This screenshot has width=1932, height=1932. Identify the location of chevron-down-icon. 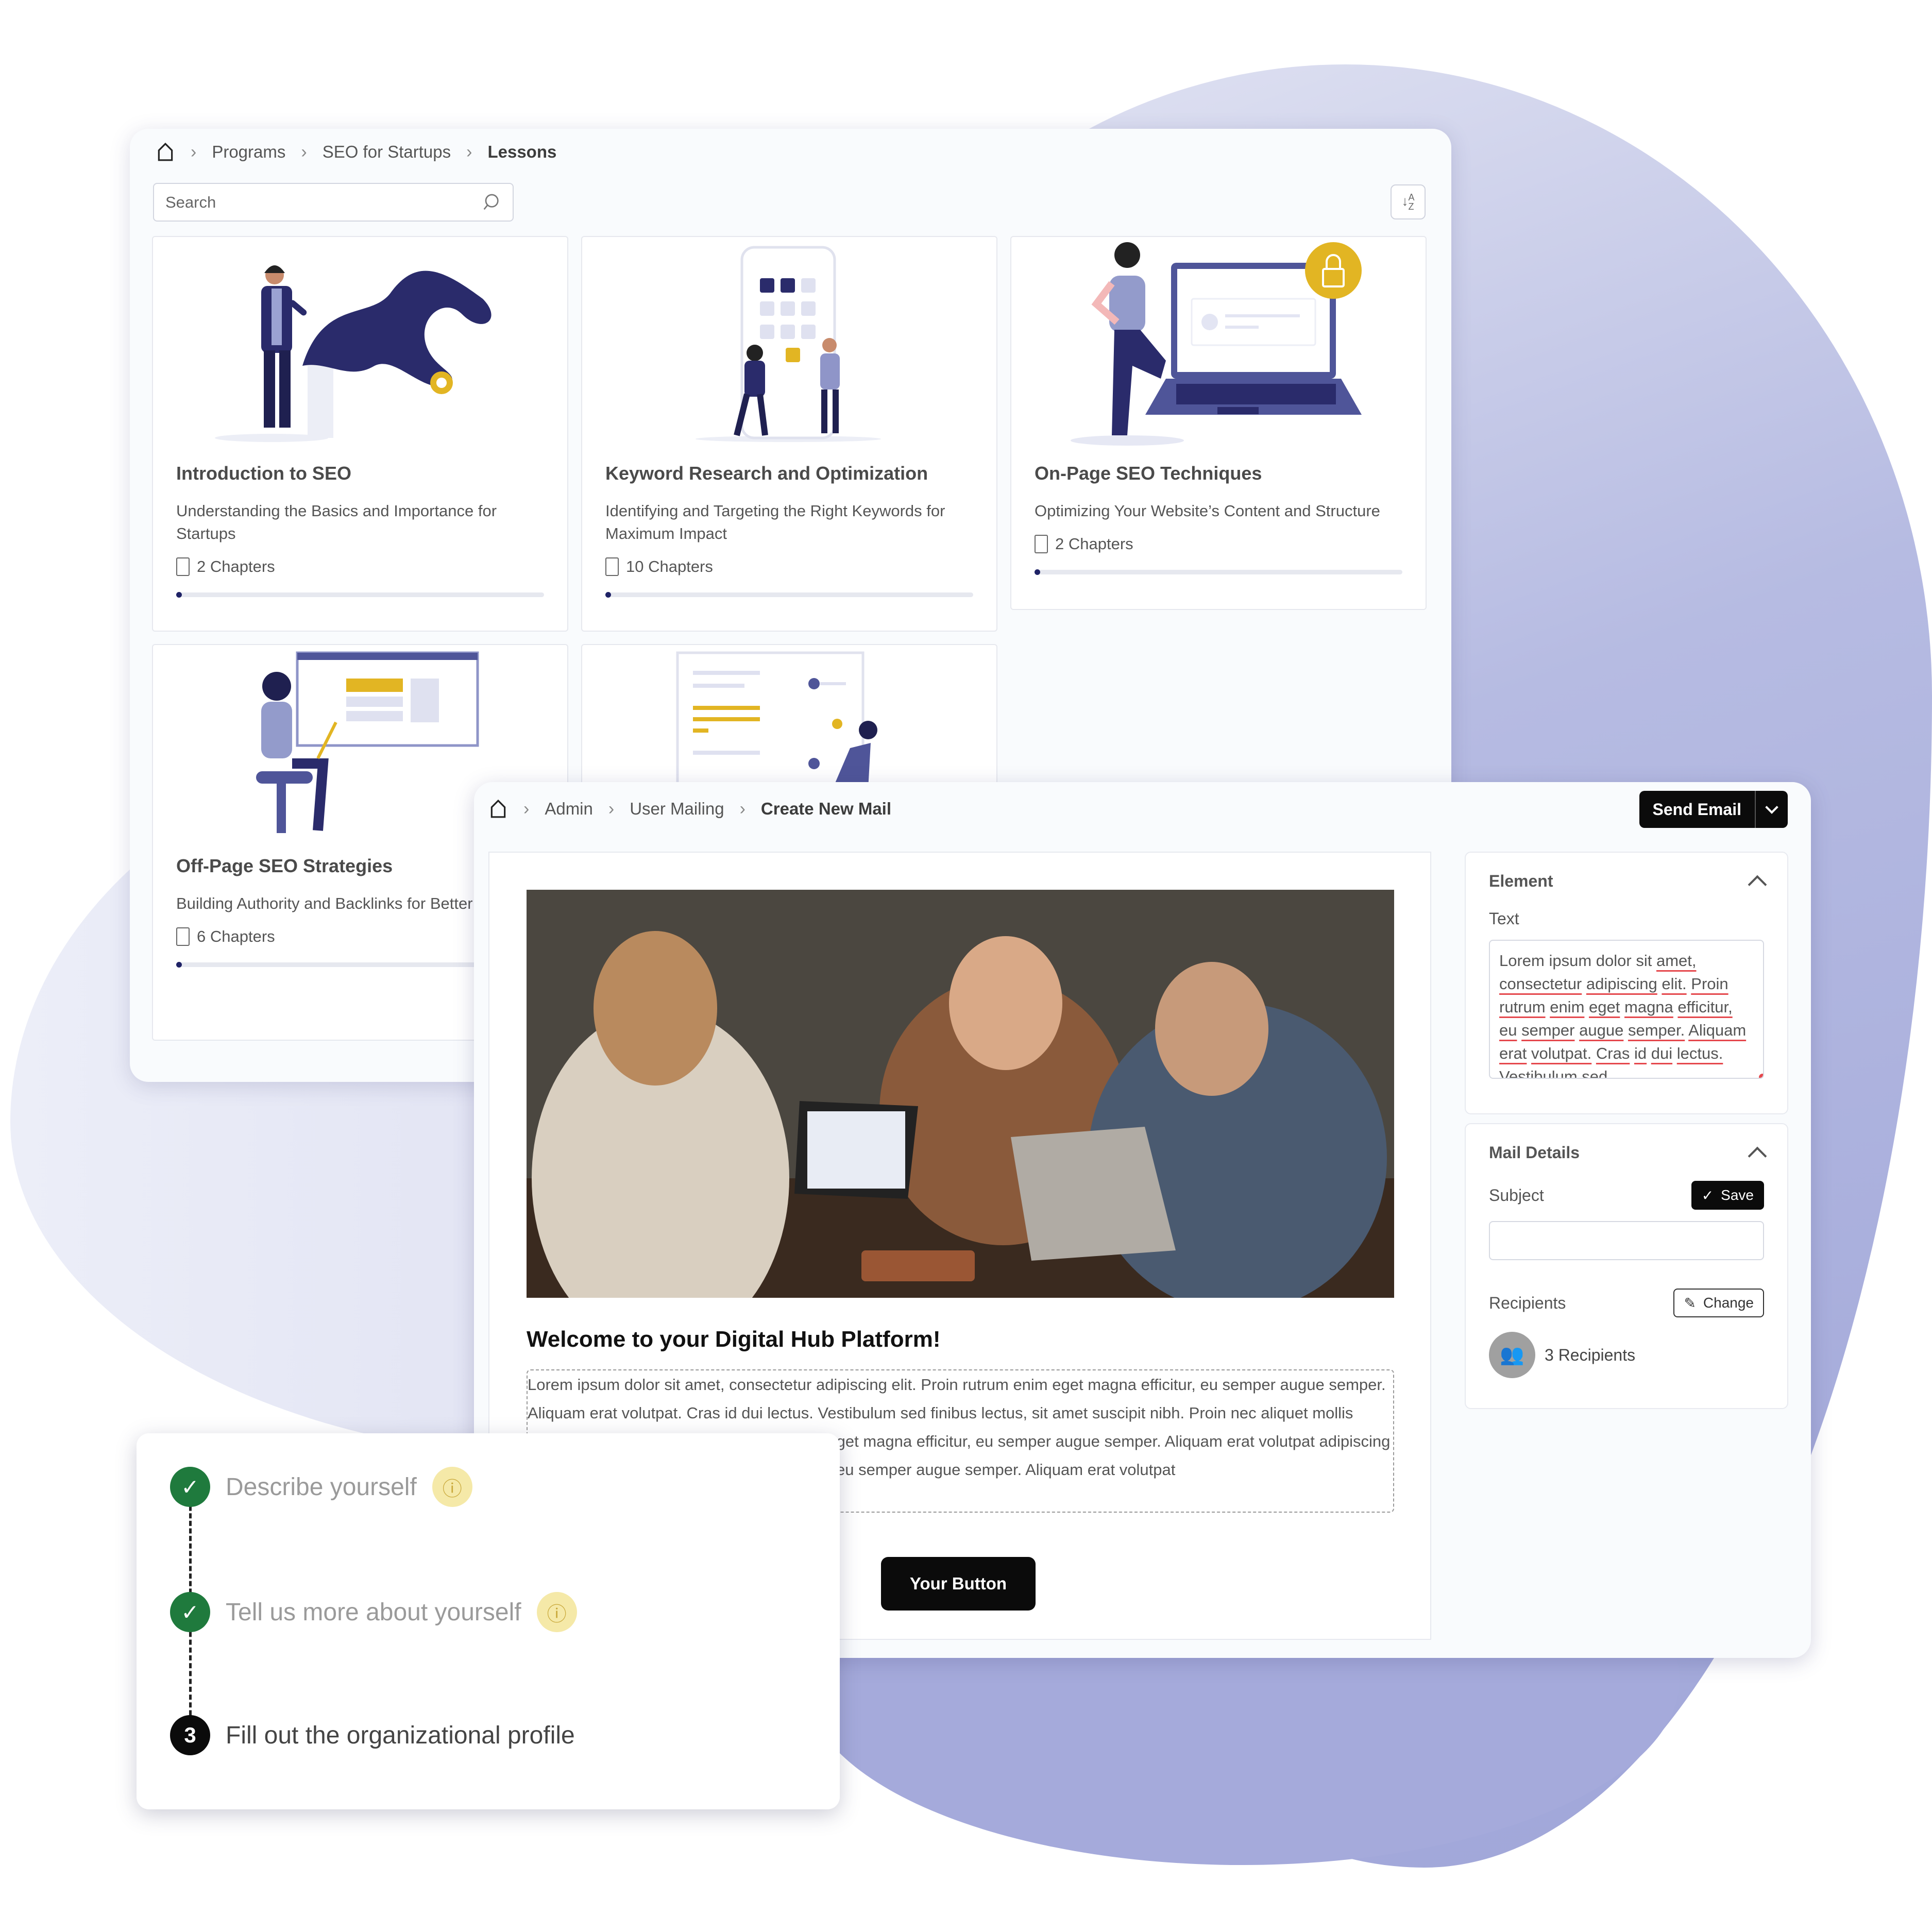
(1771, 807).